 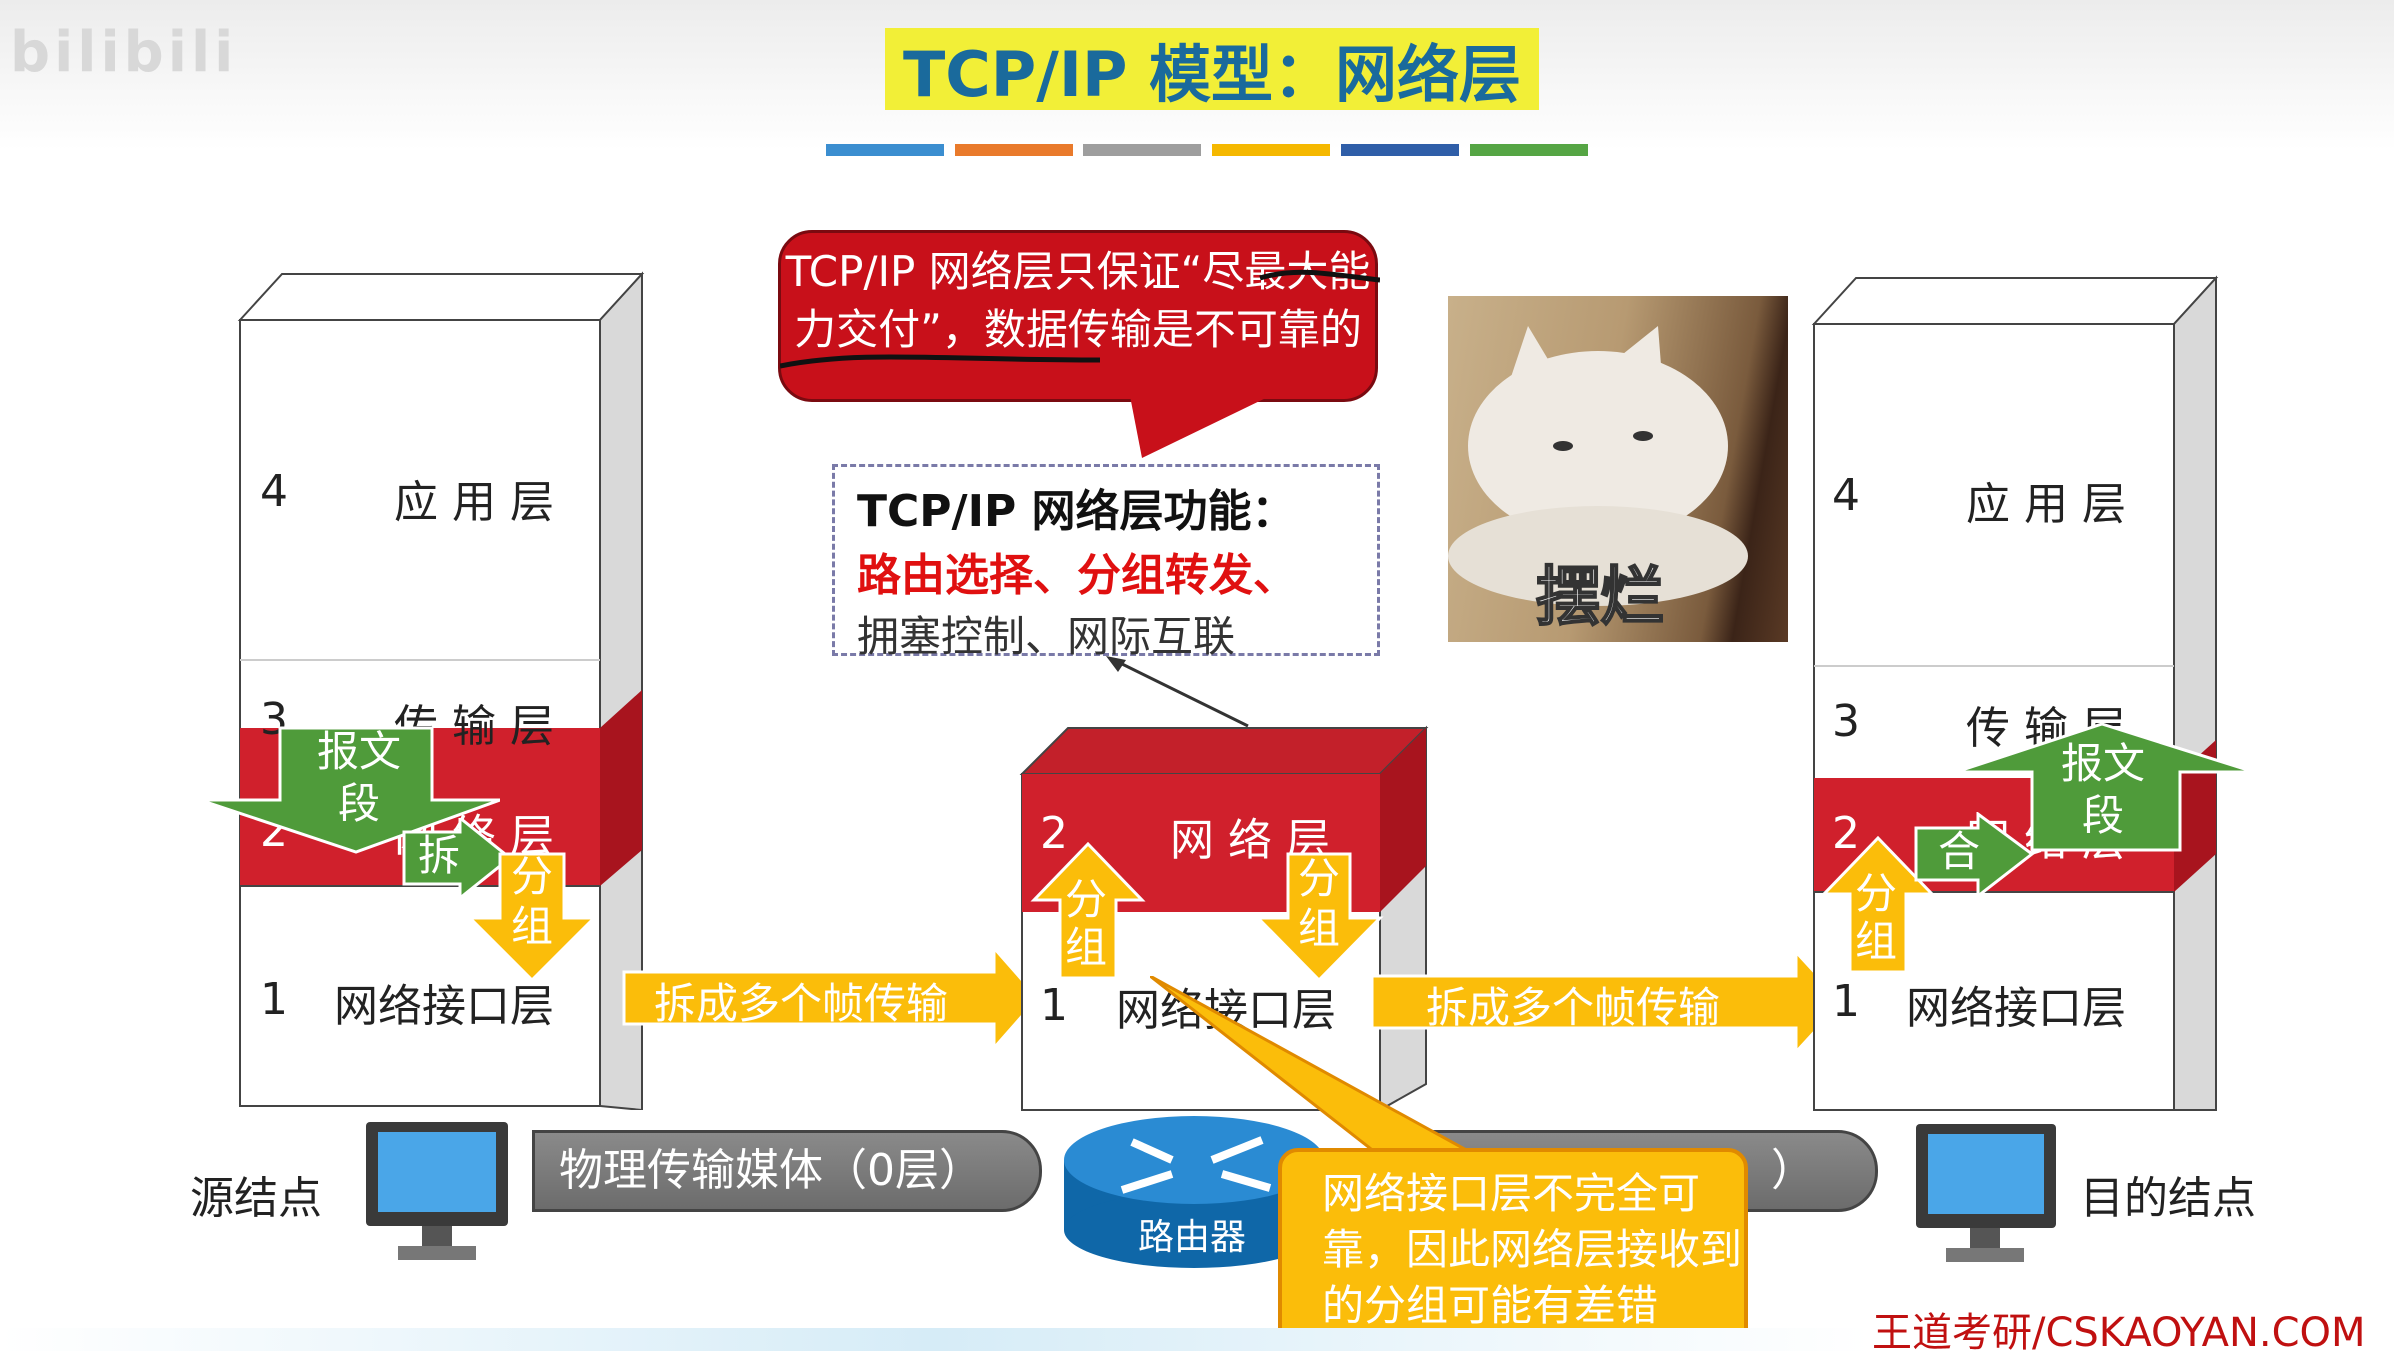 What do you see at coordinates (935, 1339) in the screenshot?
I see `bottom-decoration` at bounding box center [935, 1339].